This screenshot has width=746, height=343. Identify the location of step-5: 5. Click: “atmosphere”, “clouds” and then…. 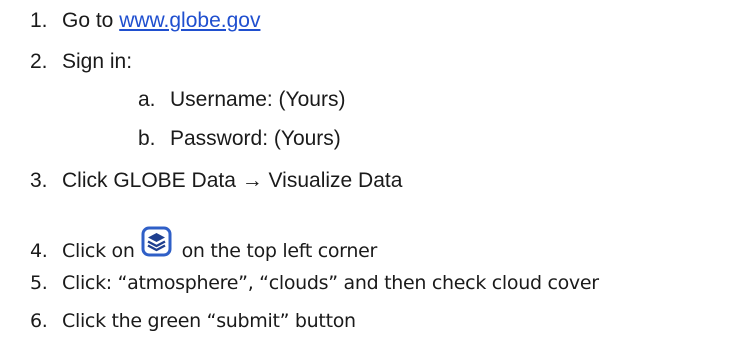
(314, 283).